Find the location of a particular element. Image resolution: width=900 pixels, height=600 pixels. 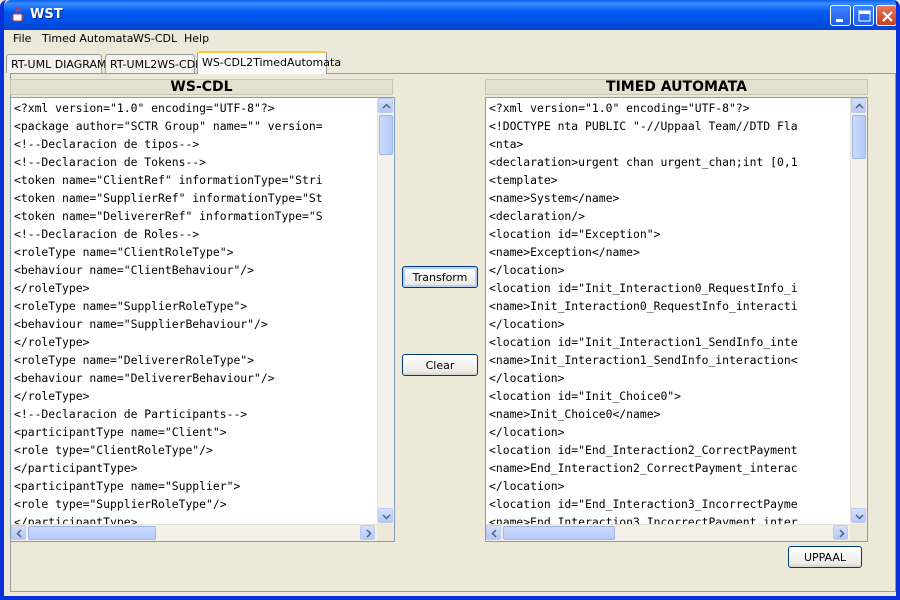

code-line: <name>Exception</name> is located at coordinates (564, 252).